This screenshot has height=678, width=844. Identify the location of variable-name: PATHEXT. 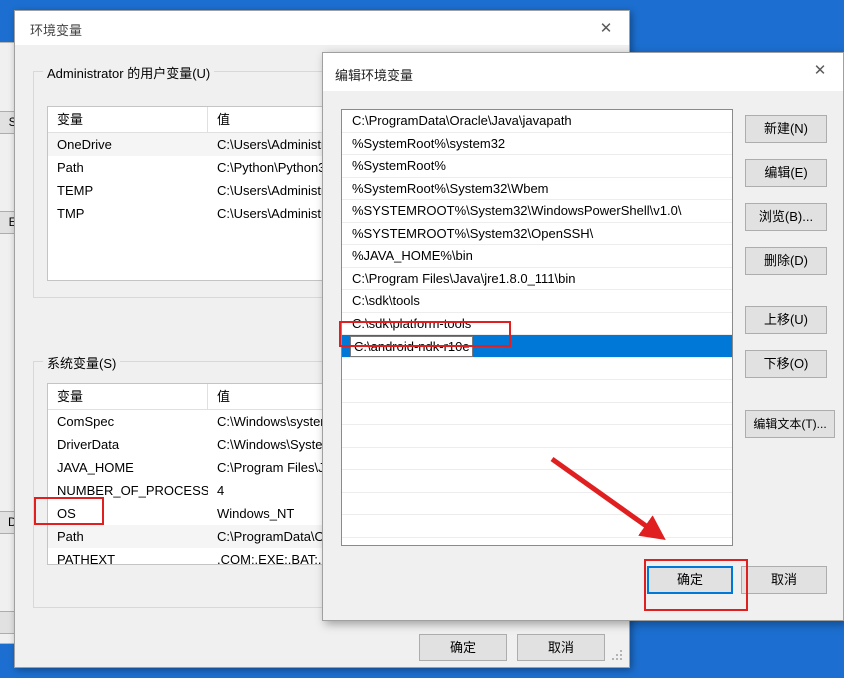
(86, 558).